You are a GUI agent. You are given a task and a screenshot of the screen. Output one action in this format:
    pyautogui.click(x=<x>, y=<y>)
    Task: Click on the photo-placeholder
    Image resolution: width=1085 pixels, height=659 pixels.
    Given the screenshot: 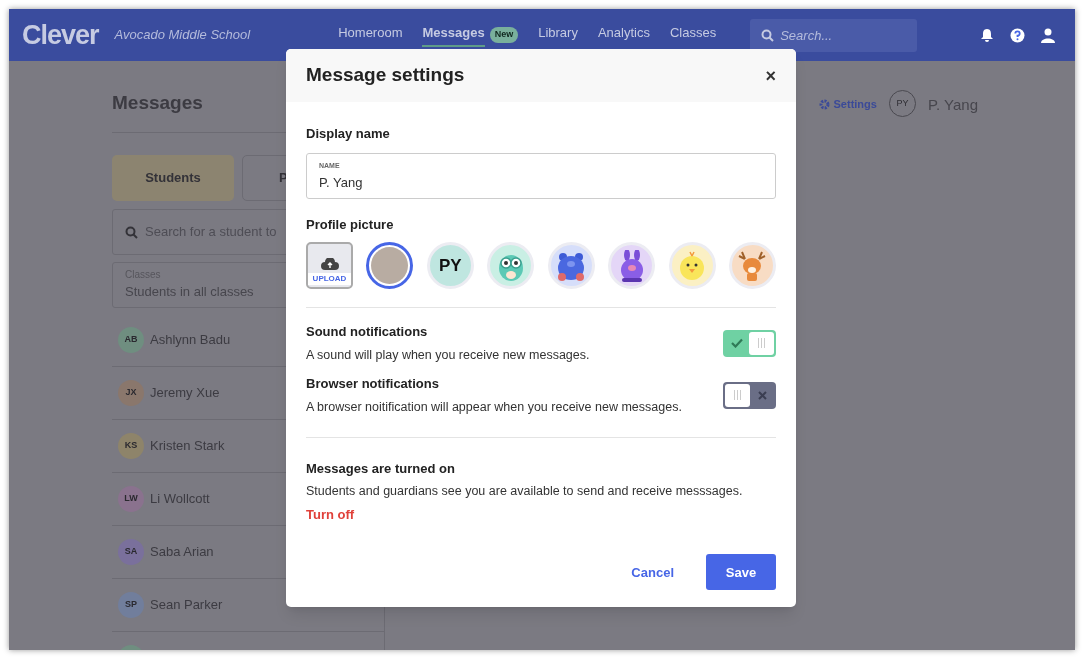 What is the action you would take?
    pyautogui.click(x=390, y=265)
    